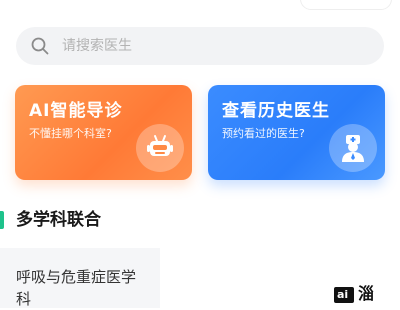 The width and height of the screenshot is (400, 310). I want to click on search-icon, so click(40, 46).